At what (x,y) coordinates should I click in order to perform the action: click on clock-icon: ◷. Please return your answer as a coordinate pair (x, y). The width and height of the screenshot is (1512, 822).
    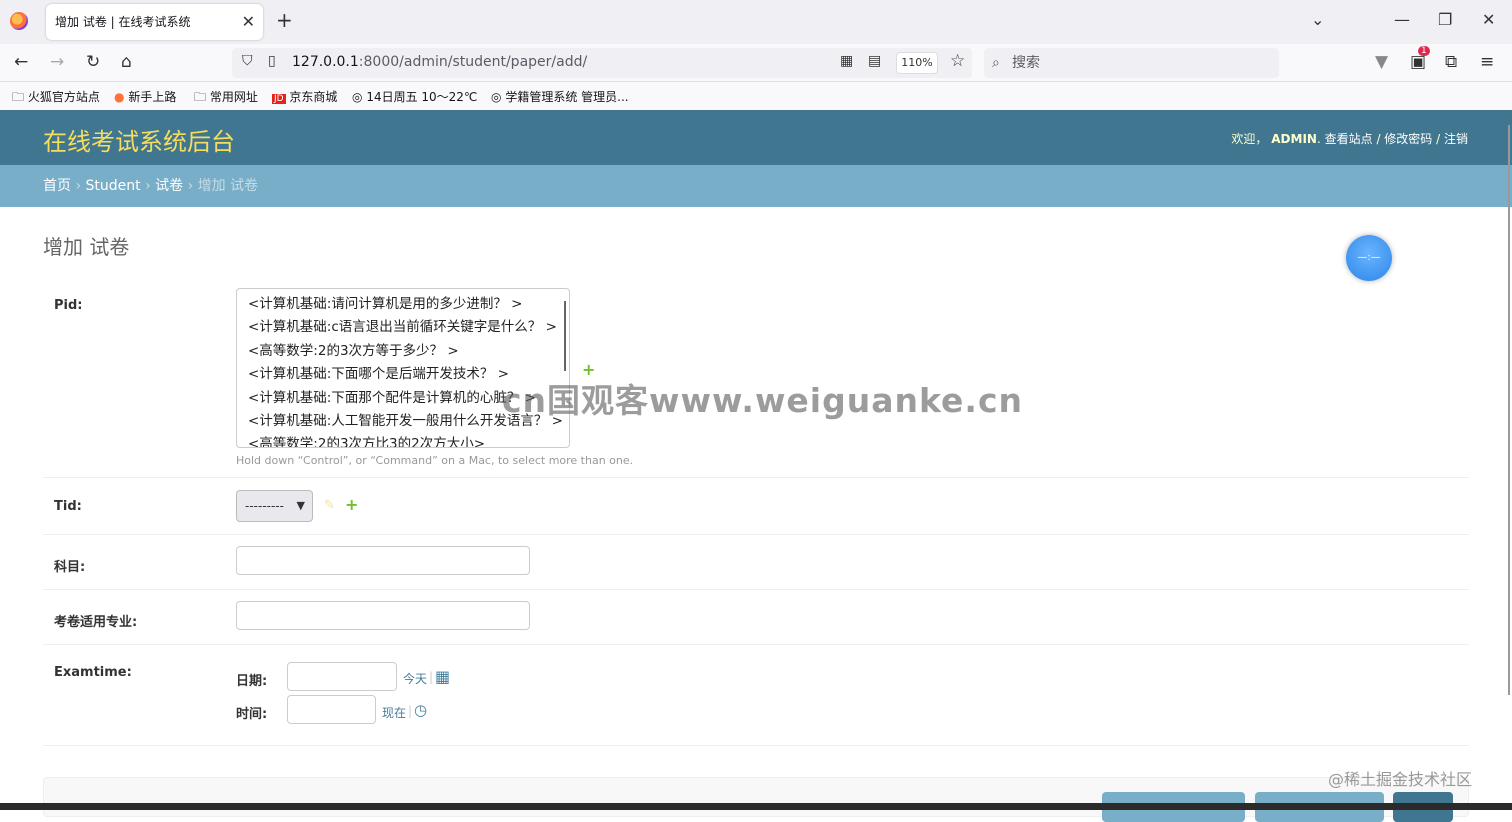
    Looking at the image, I should click on (420, 710).